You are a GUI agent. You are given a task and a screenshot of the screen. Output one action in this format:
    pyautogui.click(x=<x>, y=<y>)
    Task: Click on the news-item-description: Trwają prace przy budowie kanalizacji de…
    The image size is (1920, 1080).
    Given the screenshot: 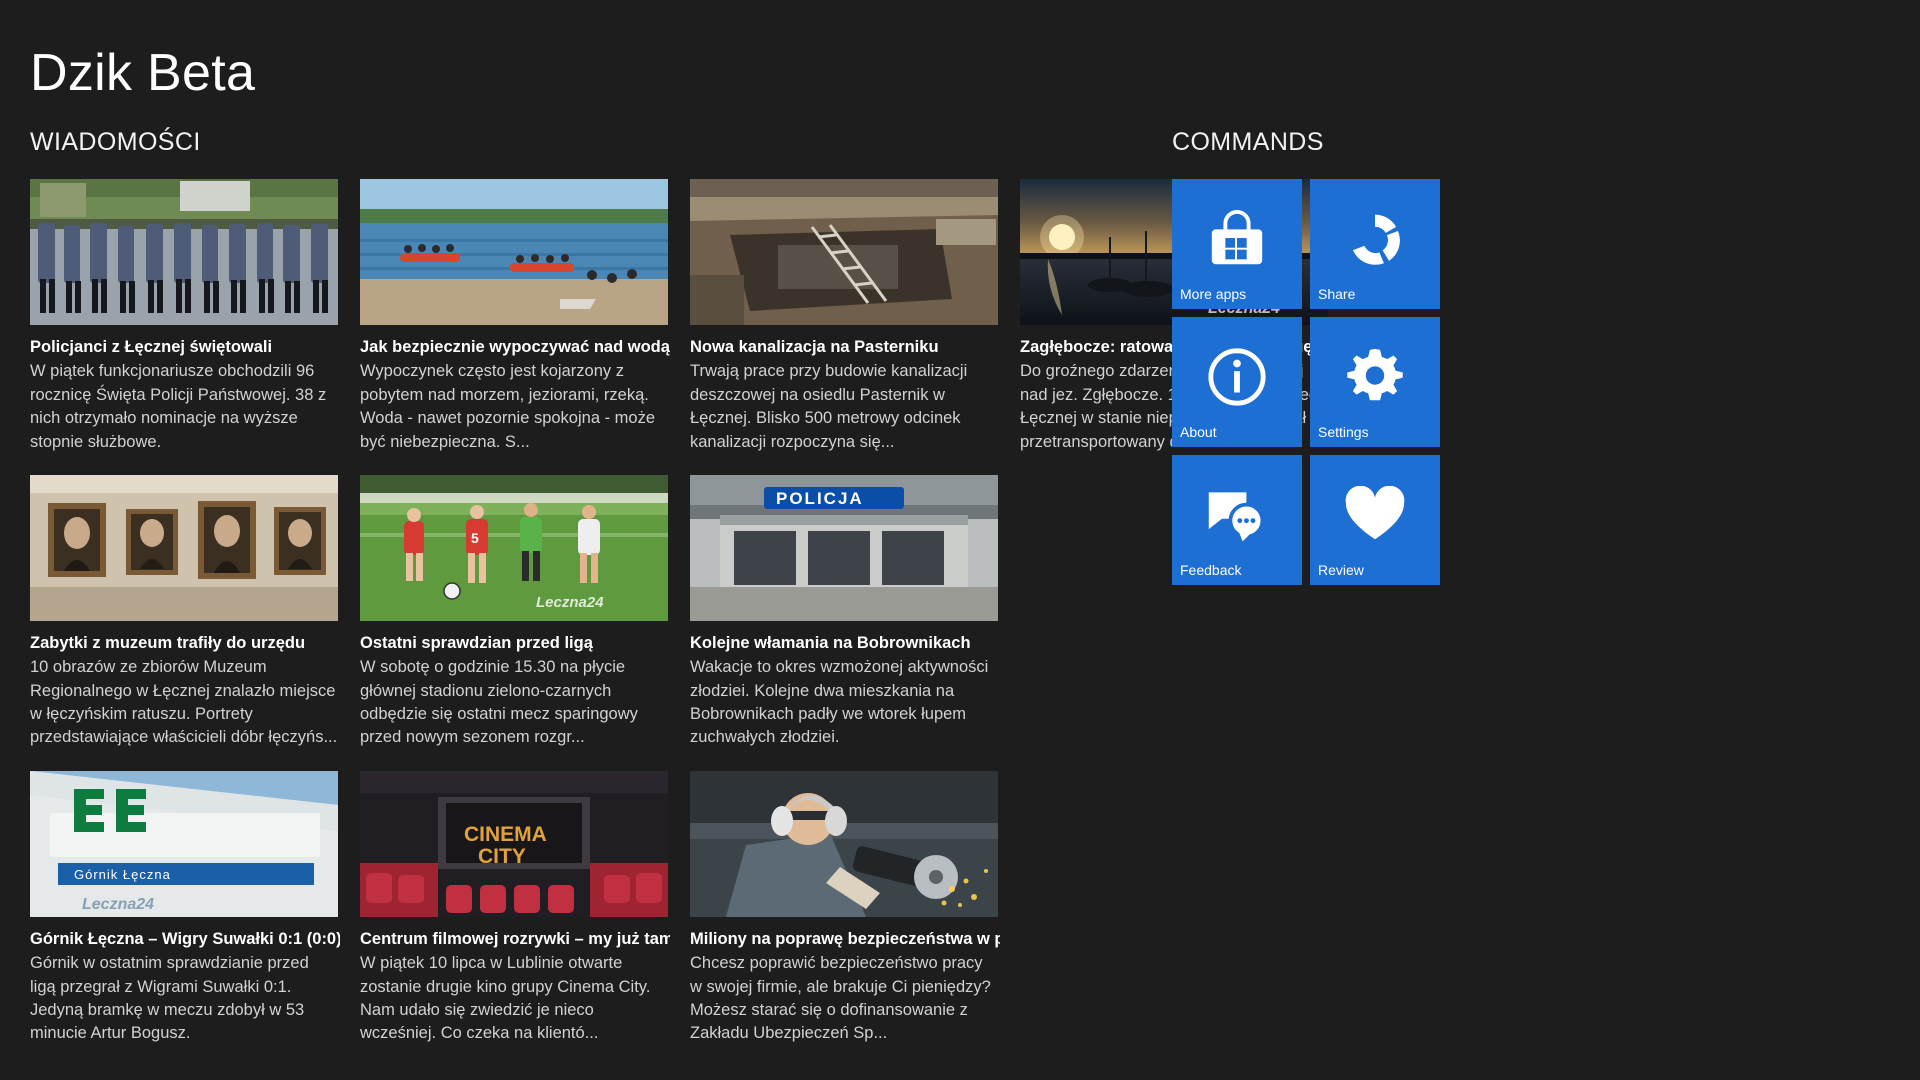 What is the action you would take?
    pyautogui.click(x=829, y=406)
    